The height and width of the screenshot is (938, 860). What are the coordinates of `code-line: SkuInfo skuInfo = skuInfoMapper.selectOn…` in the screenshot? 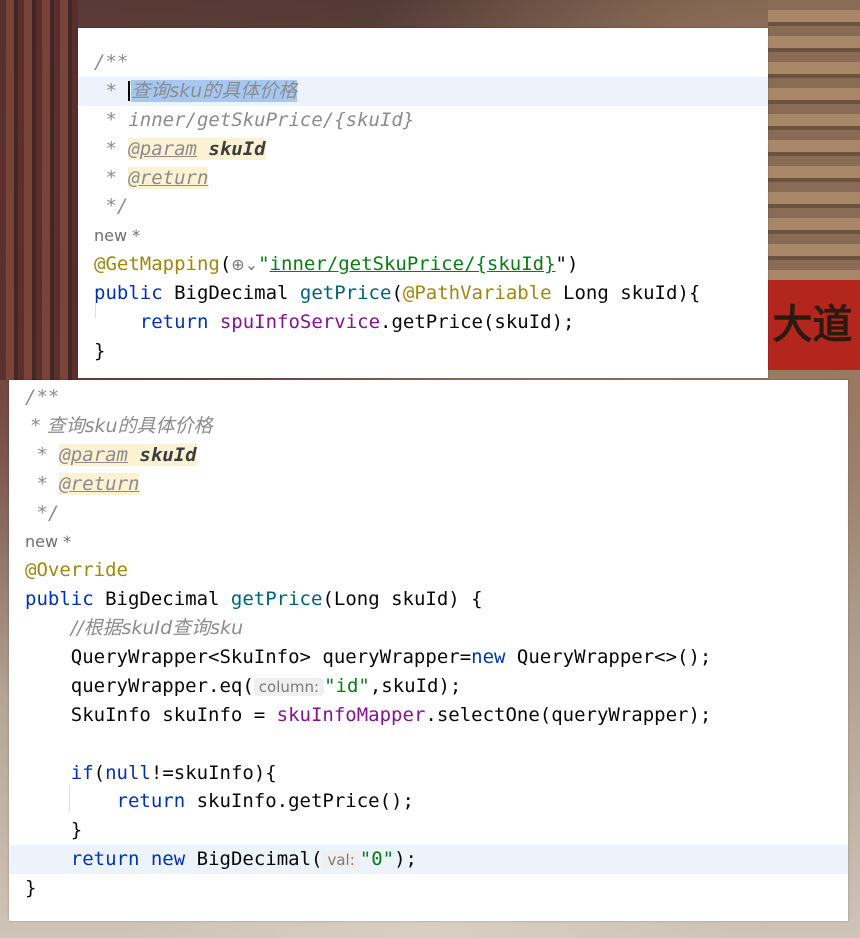 It's located at (391, 714).